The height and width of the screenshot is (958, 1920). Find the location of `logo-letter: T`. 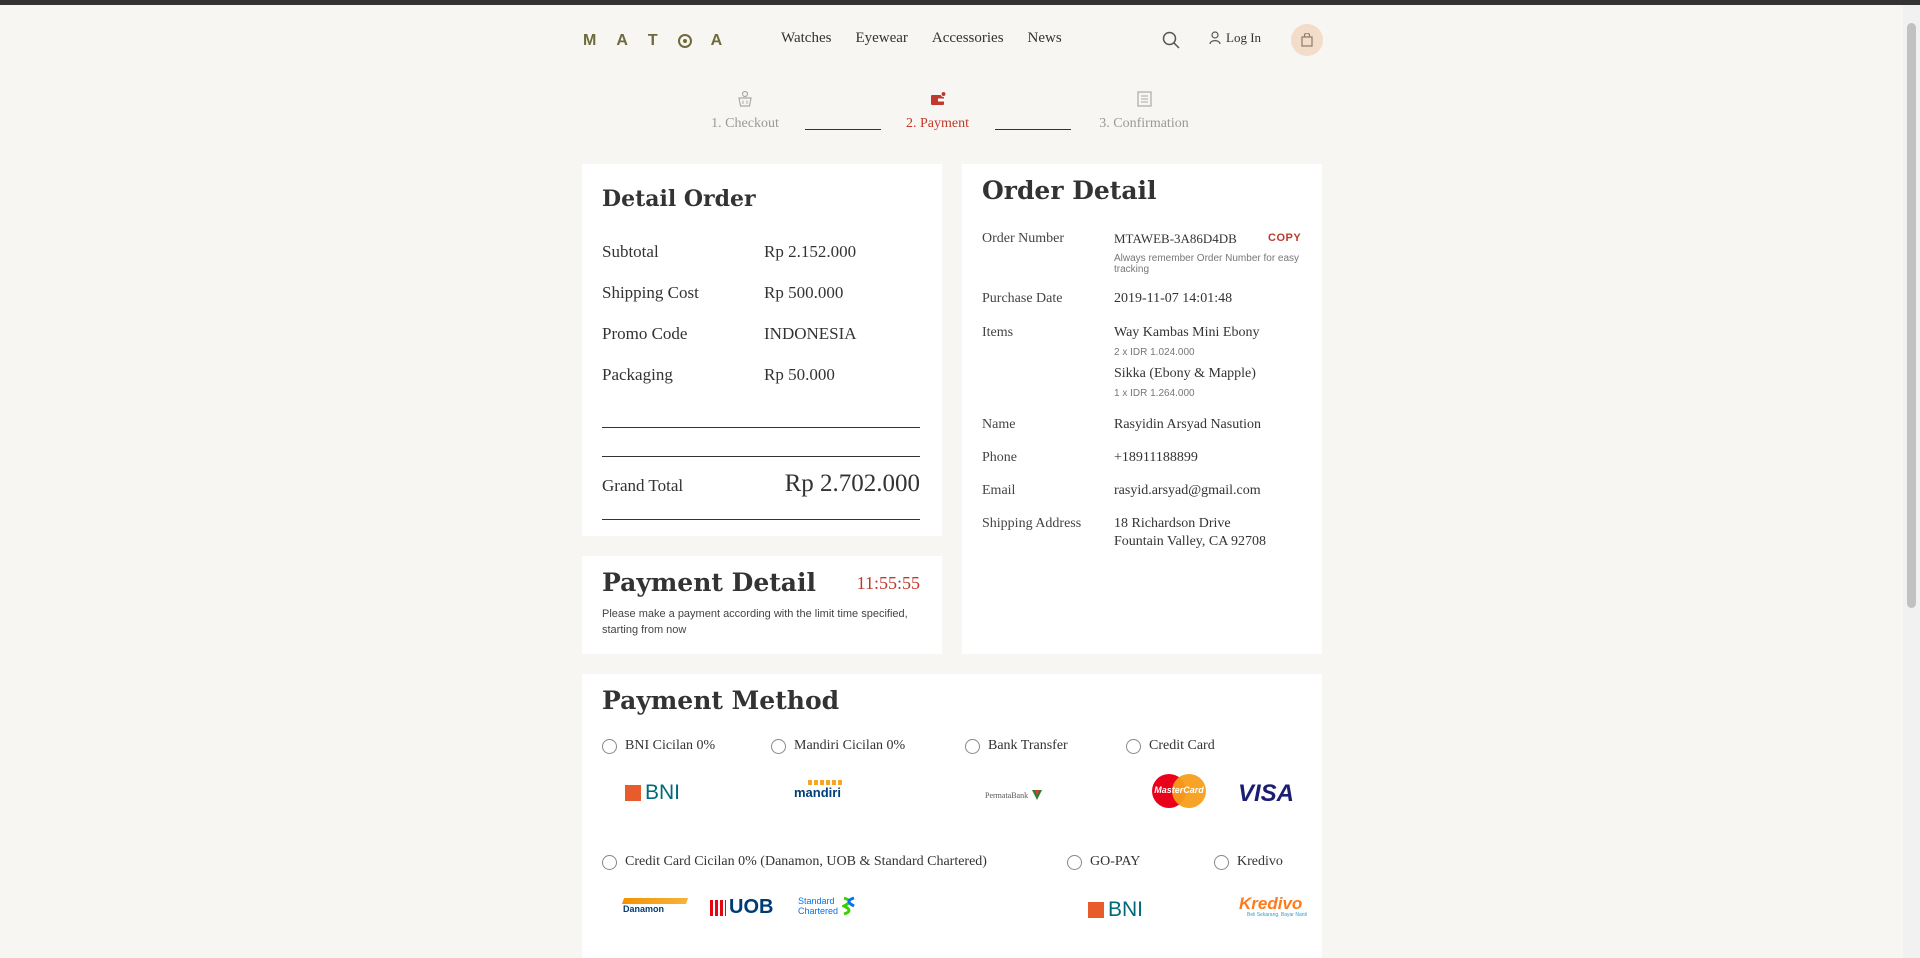

logo-letter: T is located at coordinates (653, 40).